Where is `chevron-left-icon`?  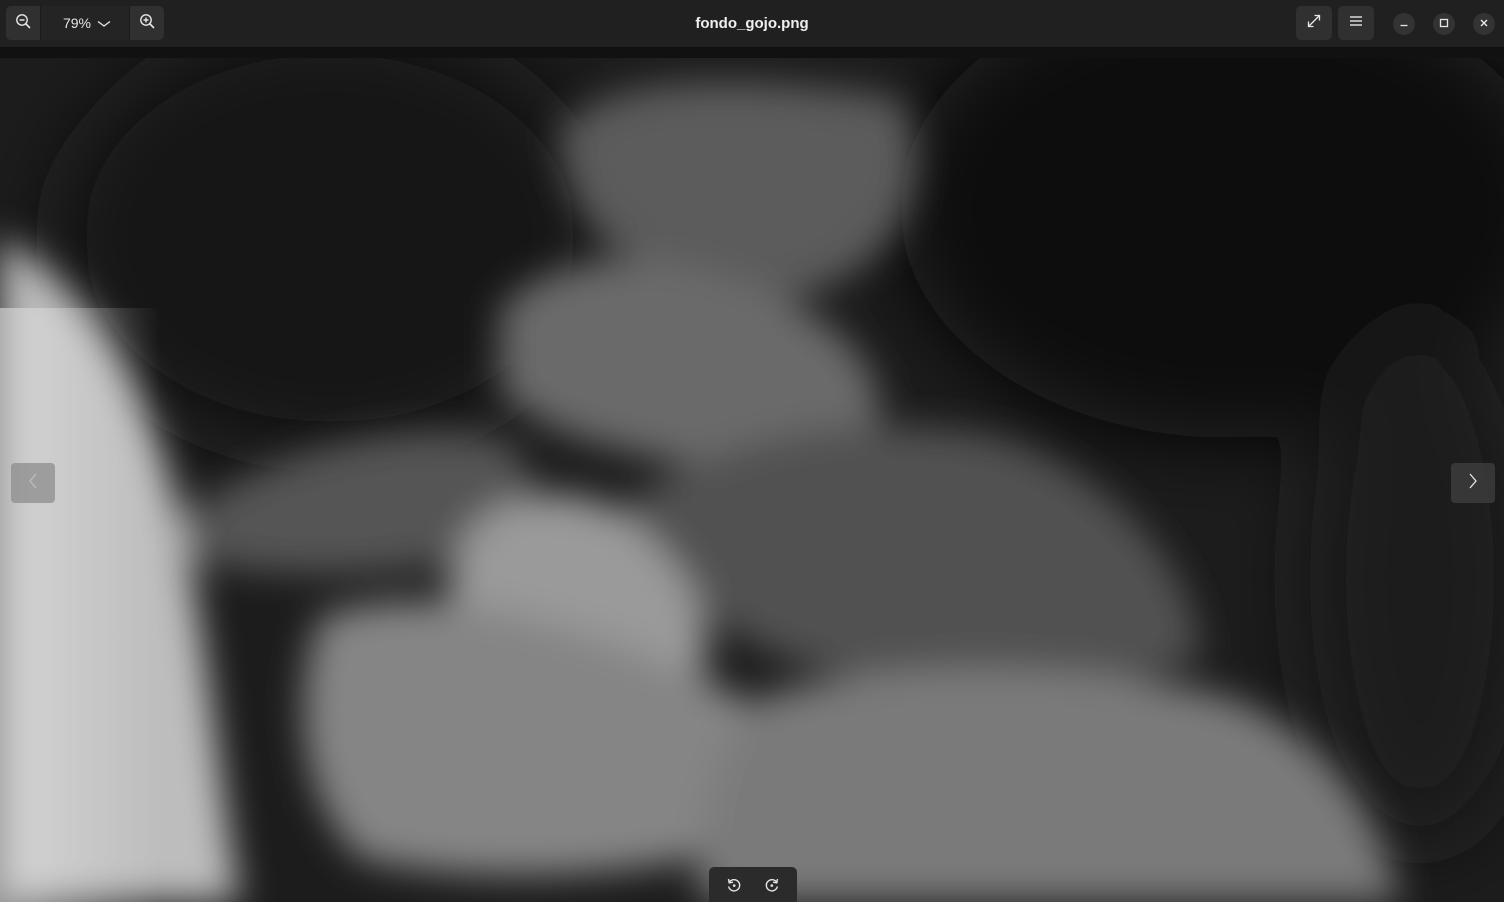 chevron-left-icon is located at coordinates (33, 483).